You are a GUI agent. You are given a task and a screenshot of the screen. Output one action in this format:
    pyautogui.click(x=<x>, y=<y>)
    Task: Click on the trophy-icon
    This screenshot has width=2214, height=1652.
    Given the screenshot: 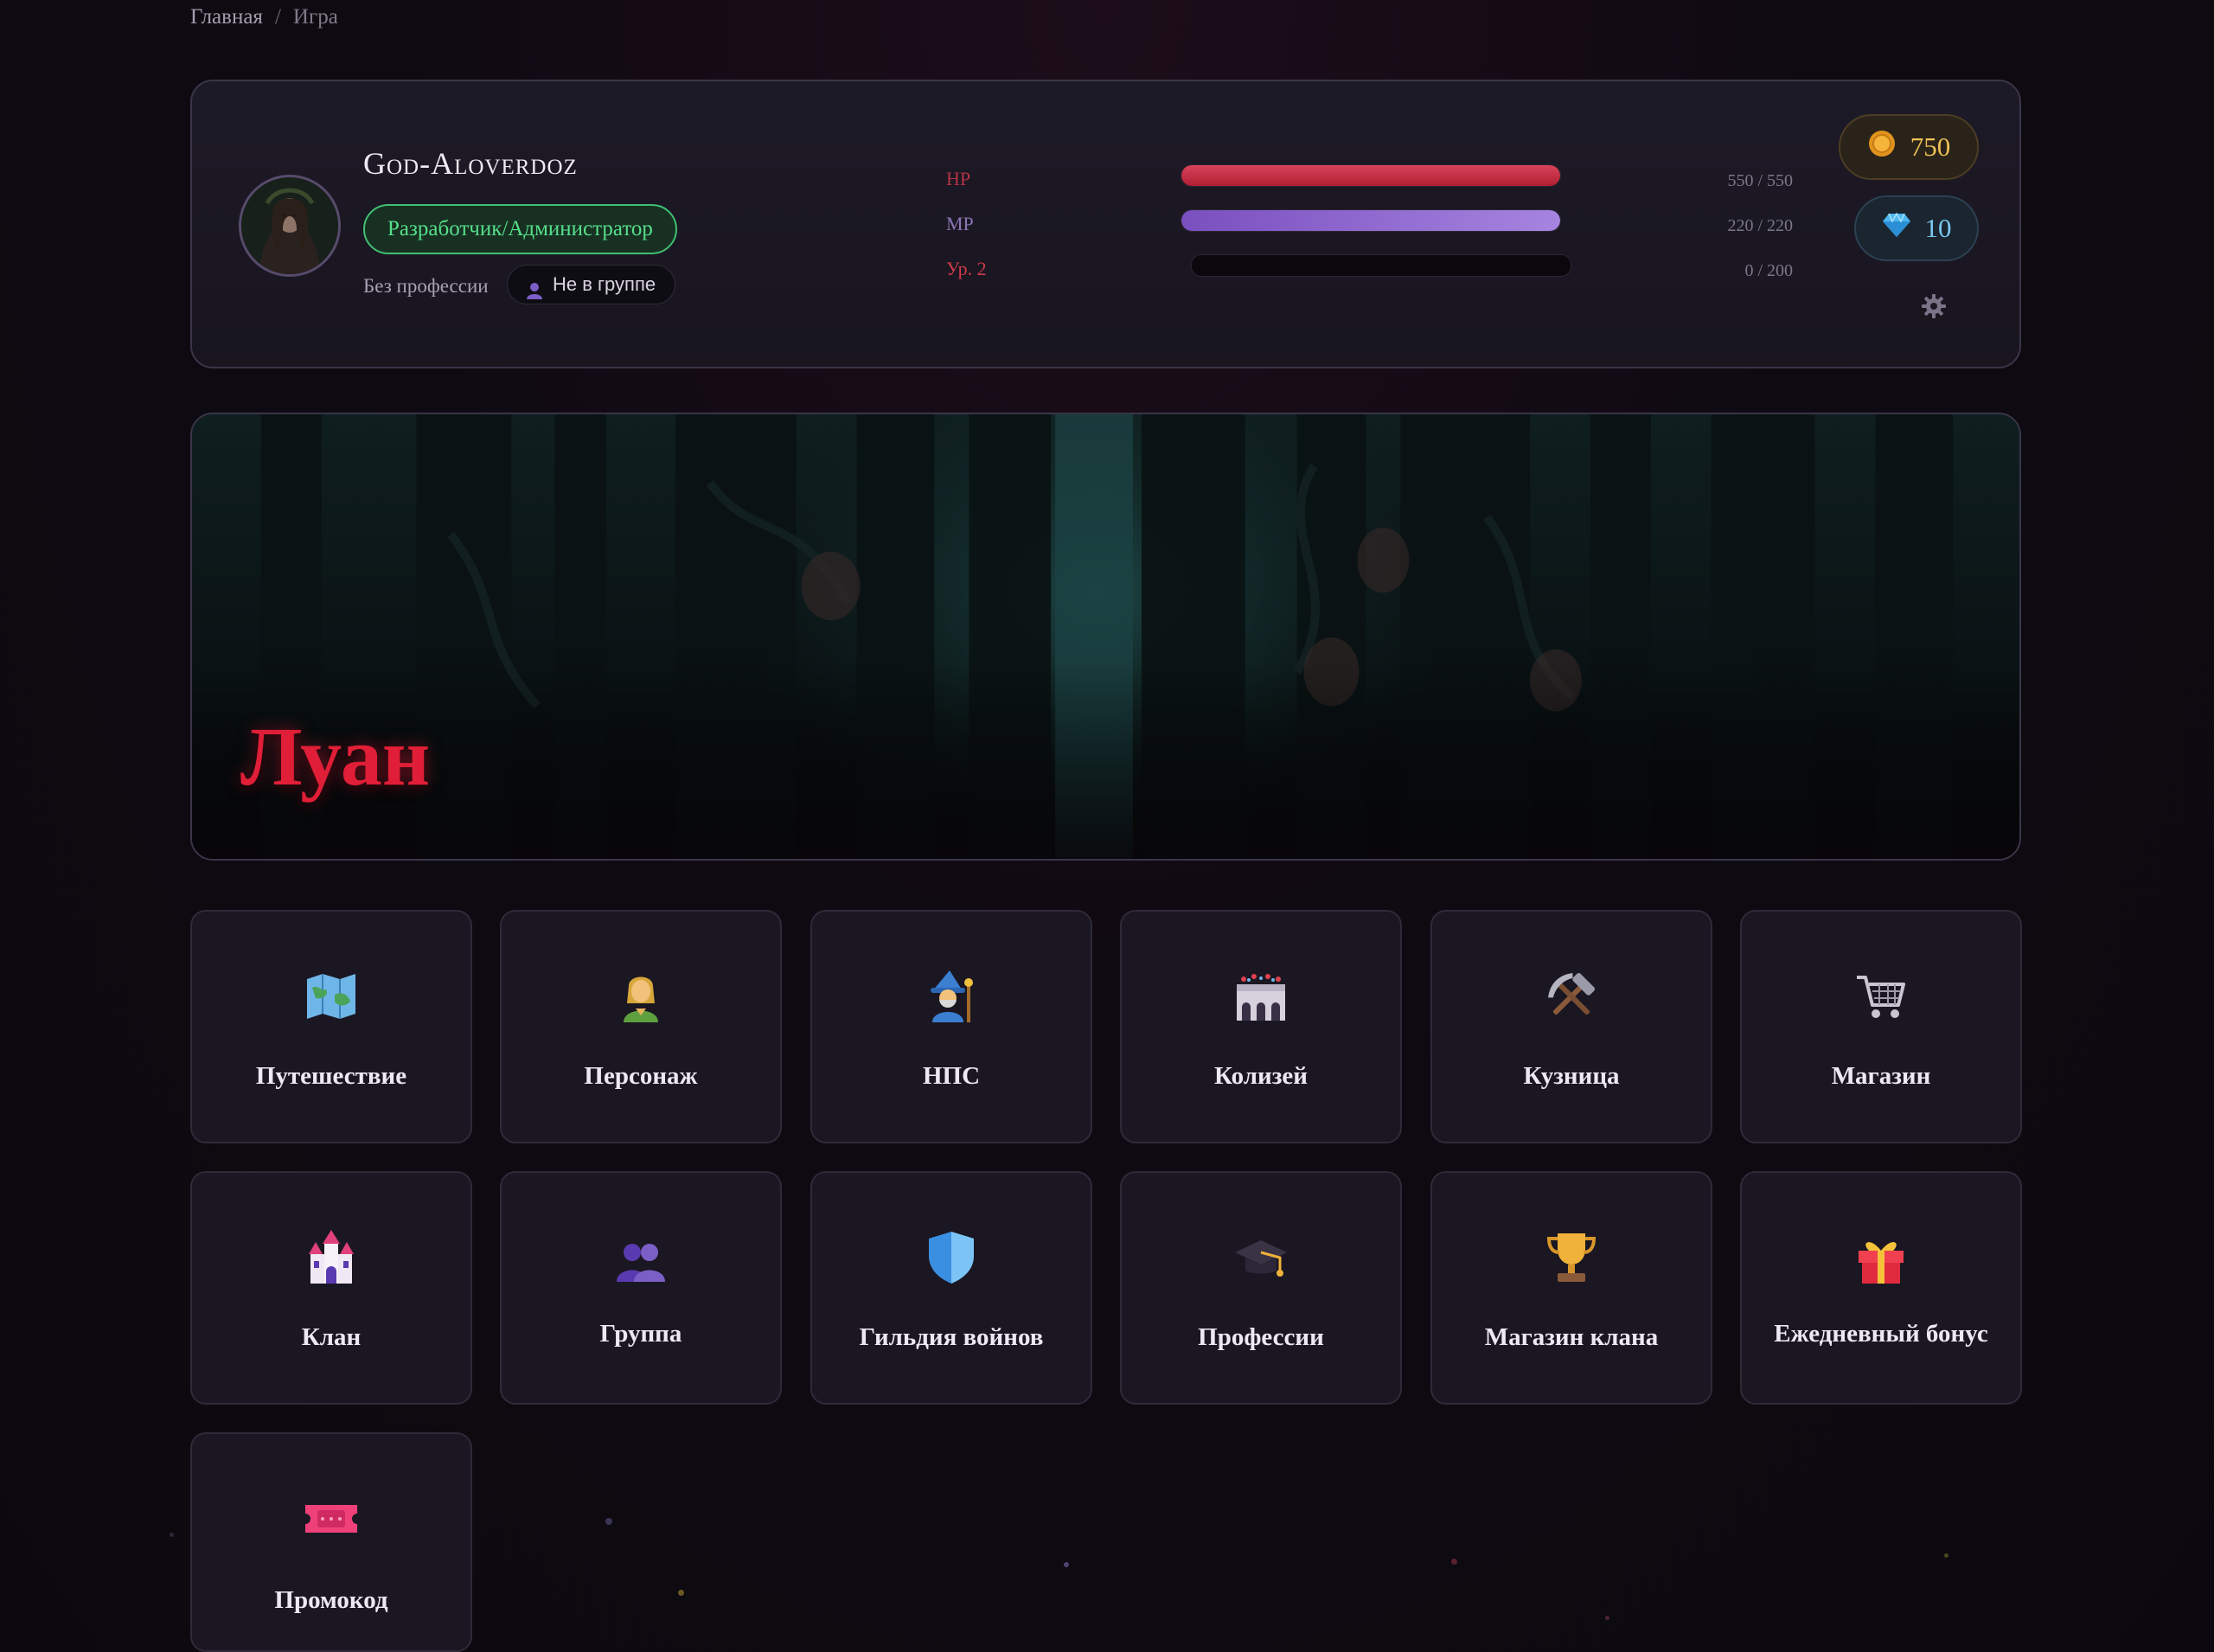 What is the action you would take?
    pyautogui.click(x=1571, y=1257)
    